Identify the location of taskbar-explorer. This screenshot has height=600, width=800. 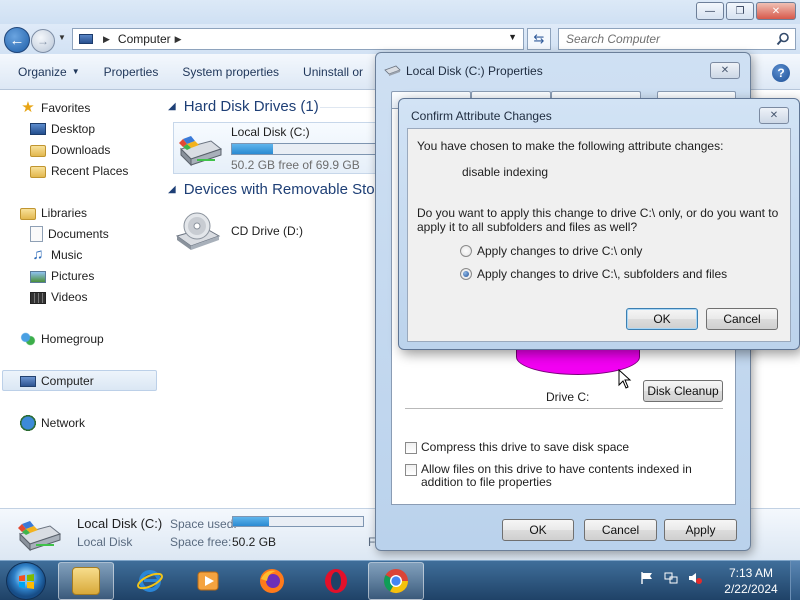
(86, 581).